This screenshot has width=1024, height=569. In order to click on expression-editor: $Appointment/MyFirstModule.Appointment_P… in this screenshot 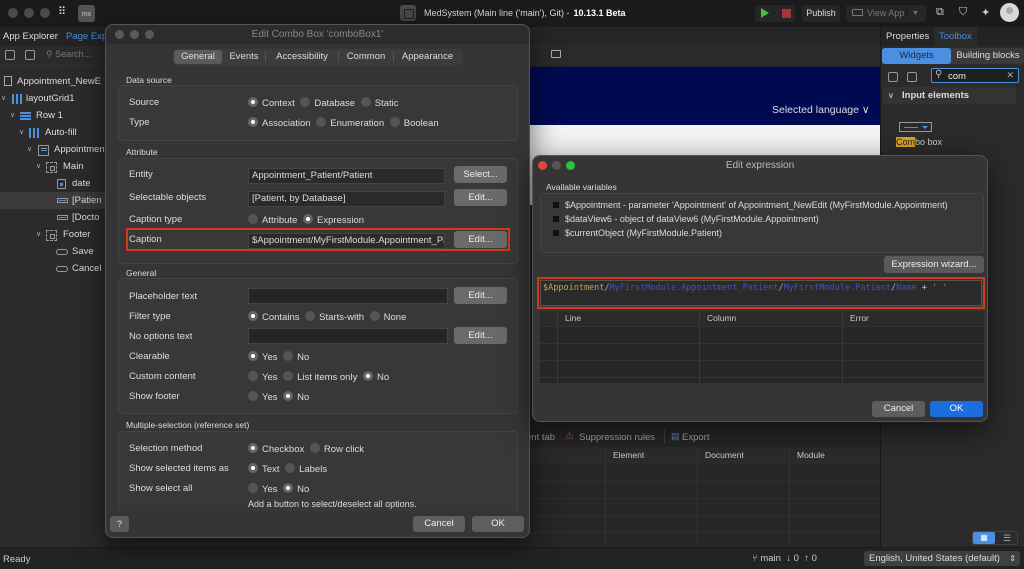, I will do `click(761, 293)`.